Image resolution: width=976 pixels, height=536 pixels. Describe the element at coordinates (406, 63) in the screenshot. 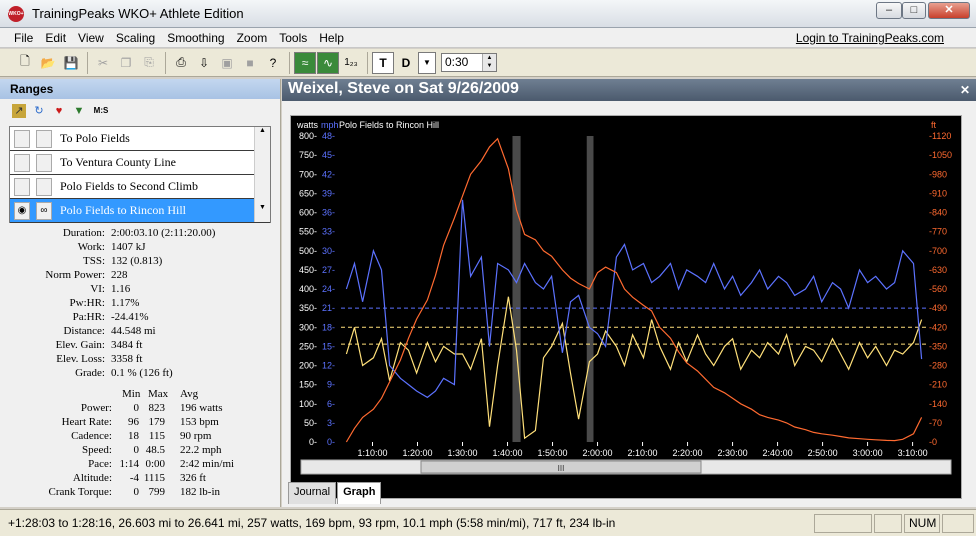

I see `distance-axis-button: D` at that location.